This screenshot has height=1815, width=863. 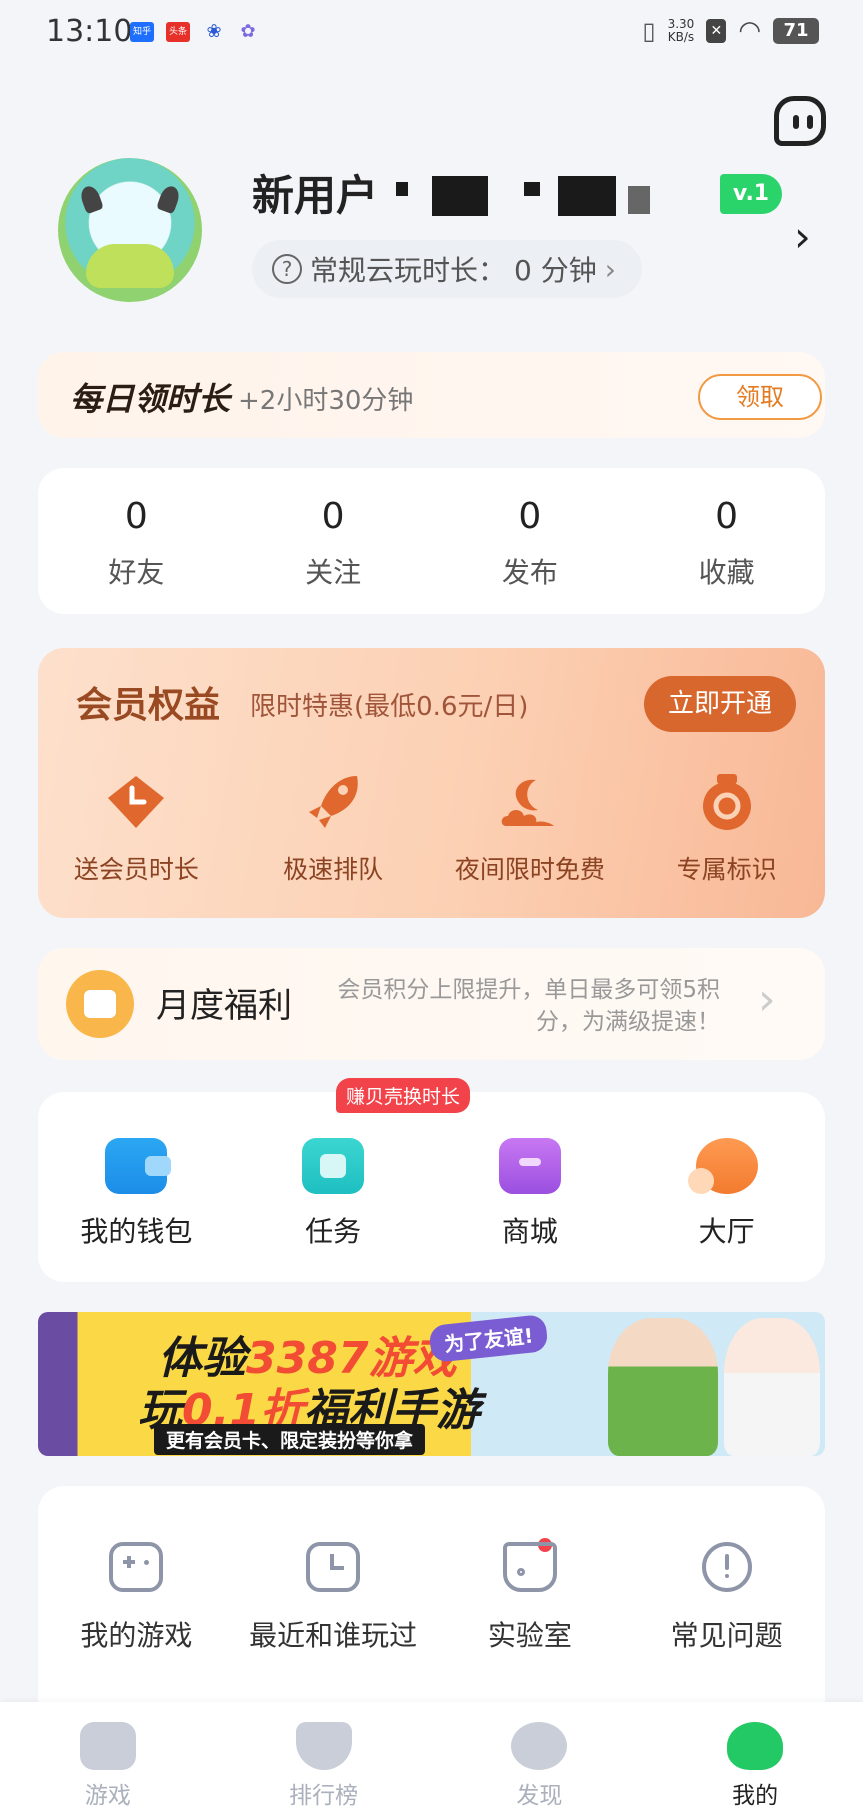 What do you see at coordinates (539, 1796) in the screenshot?
I see `nav-label: 发现` at bounding box center [539, 1796].